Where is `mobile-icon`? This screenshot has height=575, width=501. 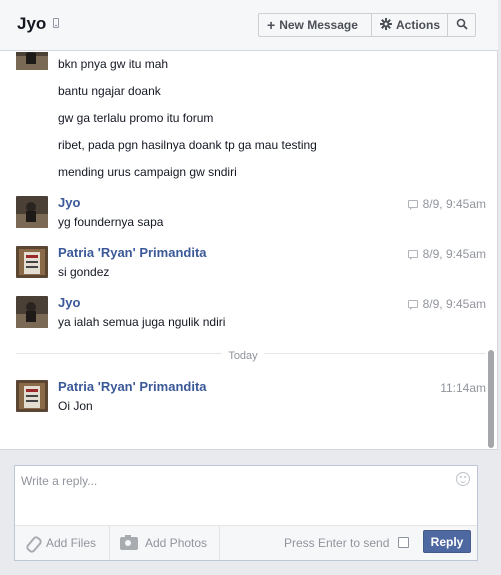
mobile-icon is located at coordinates (56, 23).